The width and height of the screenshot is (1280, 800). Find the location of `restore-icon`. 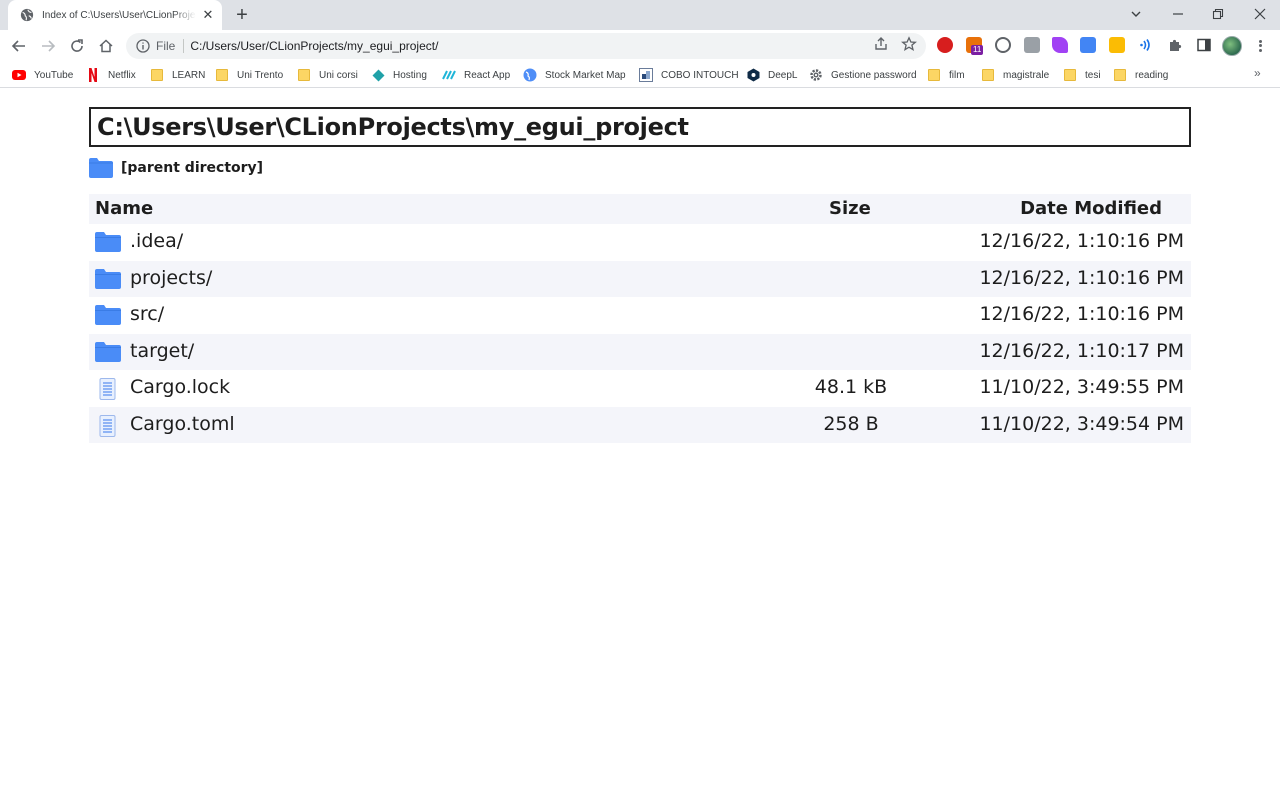

restore-icon is located at coordinates (1218, 14).